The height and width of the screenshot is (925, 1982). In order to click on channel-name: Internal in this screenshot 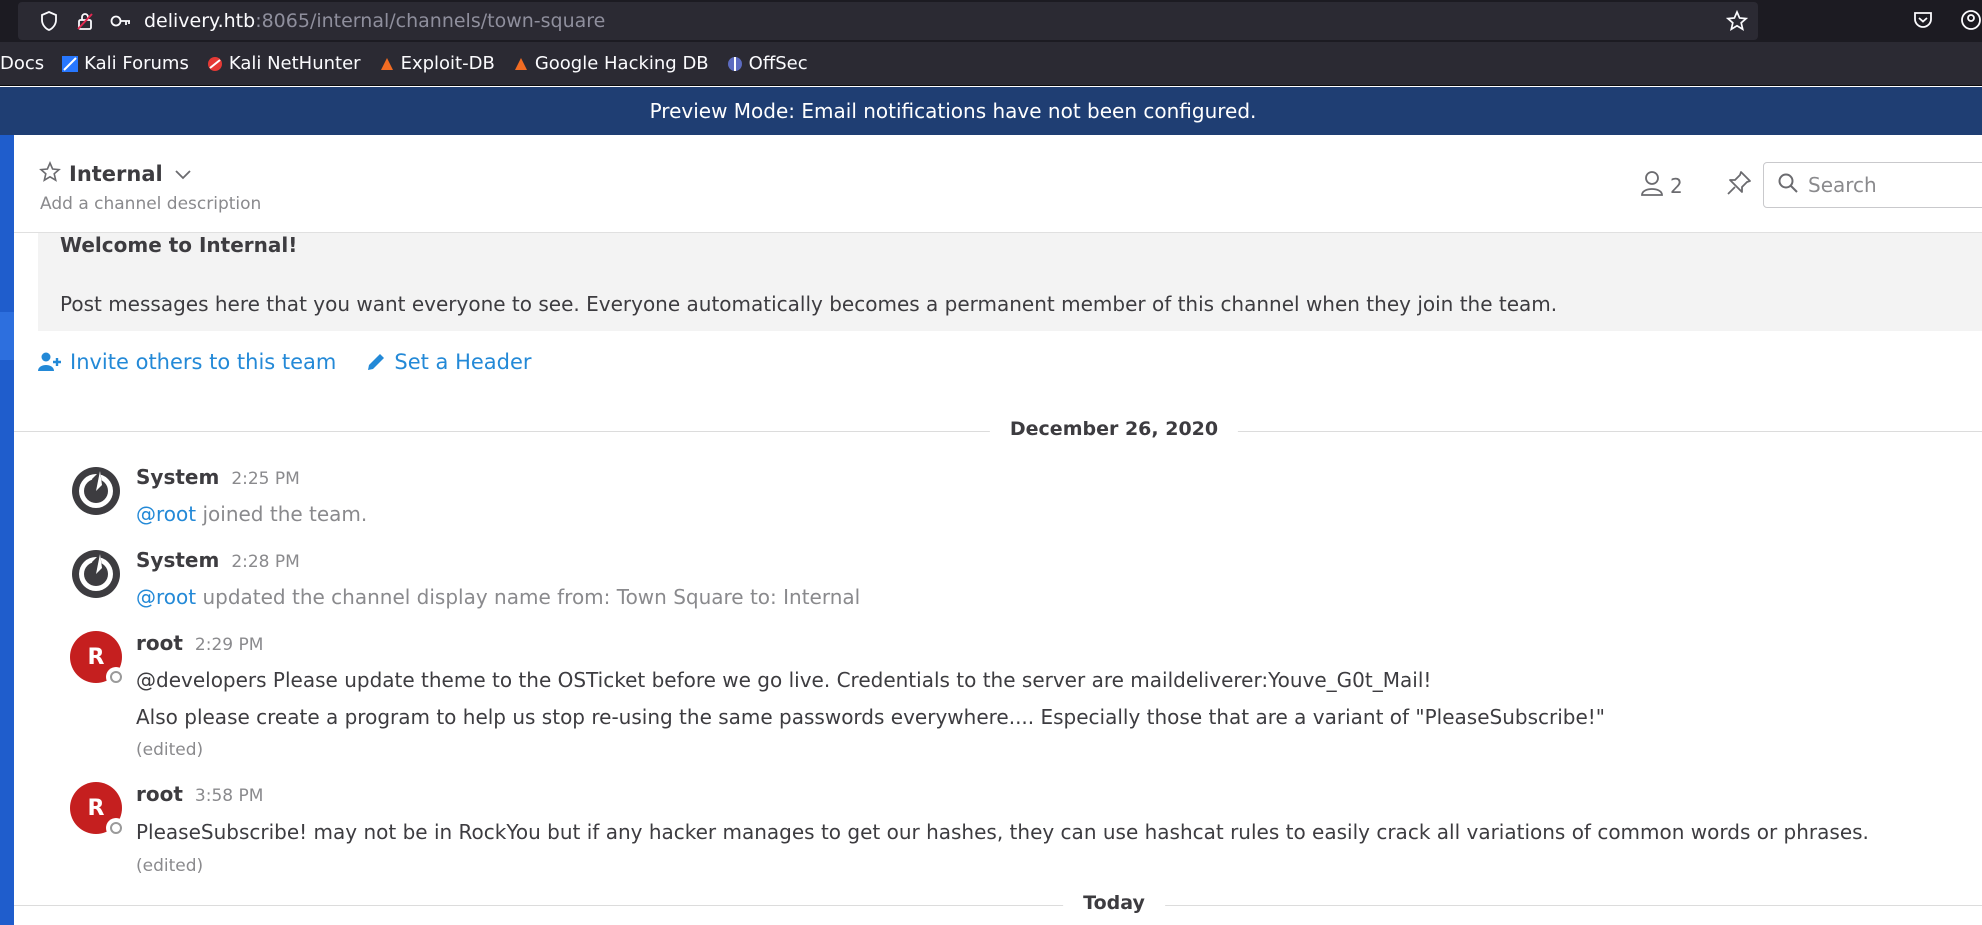, I will do `click(116, 174)`.